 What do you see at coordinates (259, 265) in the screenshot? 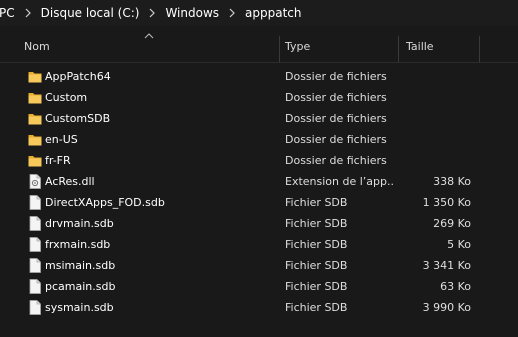
I see `file-row: msimain.sdb Fichier SDB 3 341 Ko` at bounding box center [259, 265].